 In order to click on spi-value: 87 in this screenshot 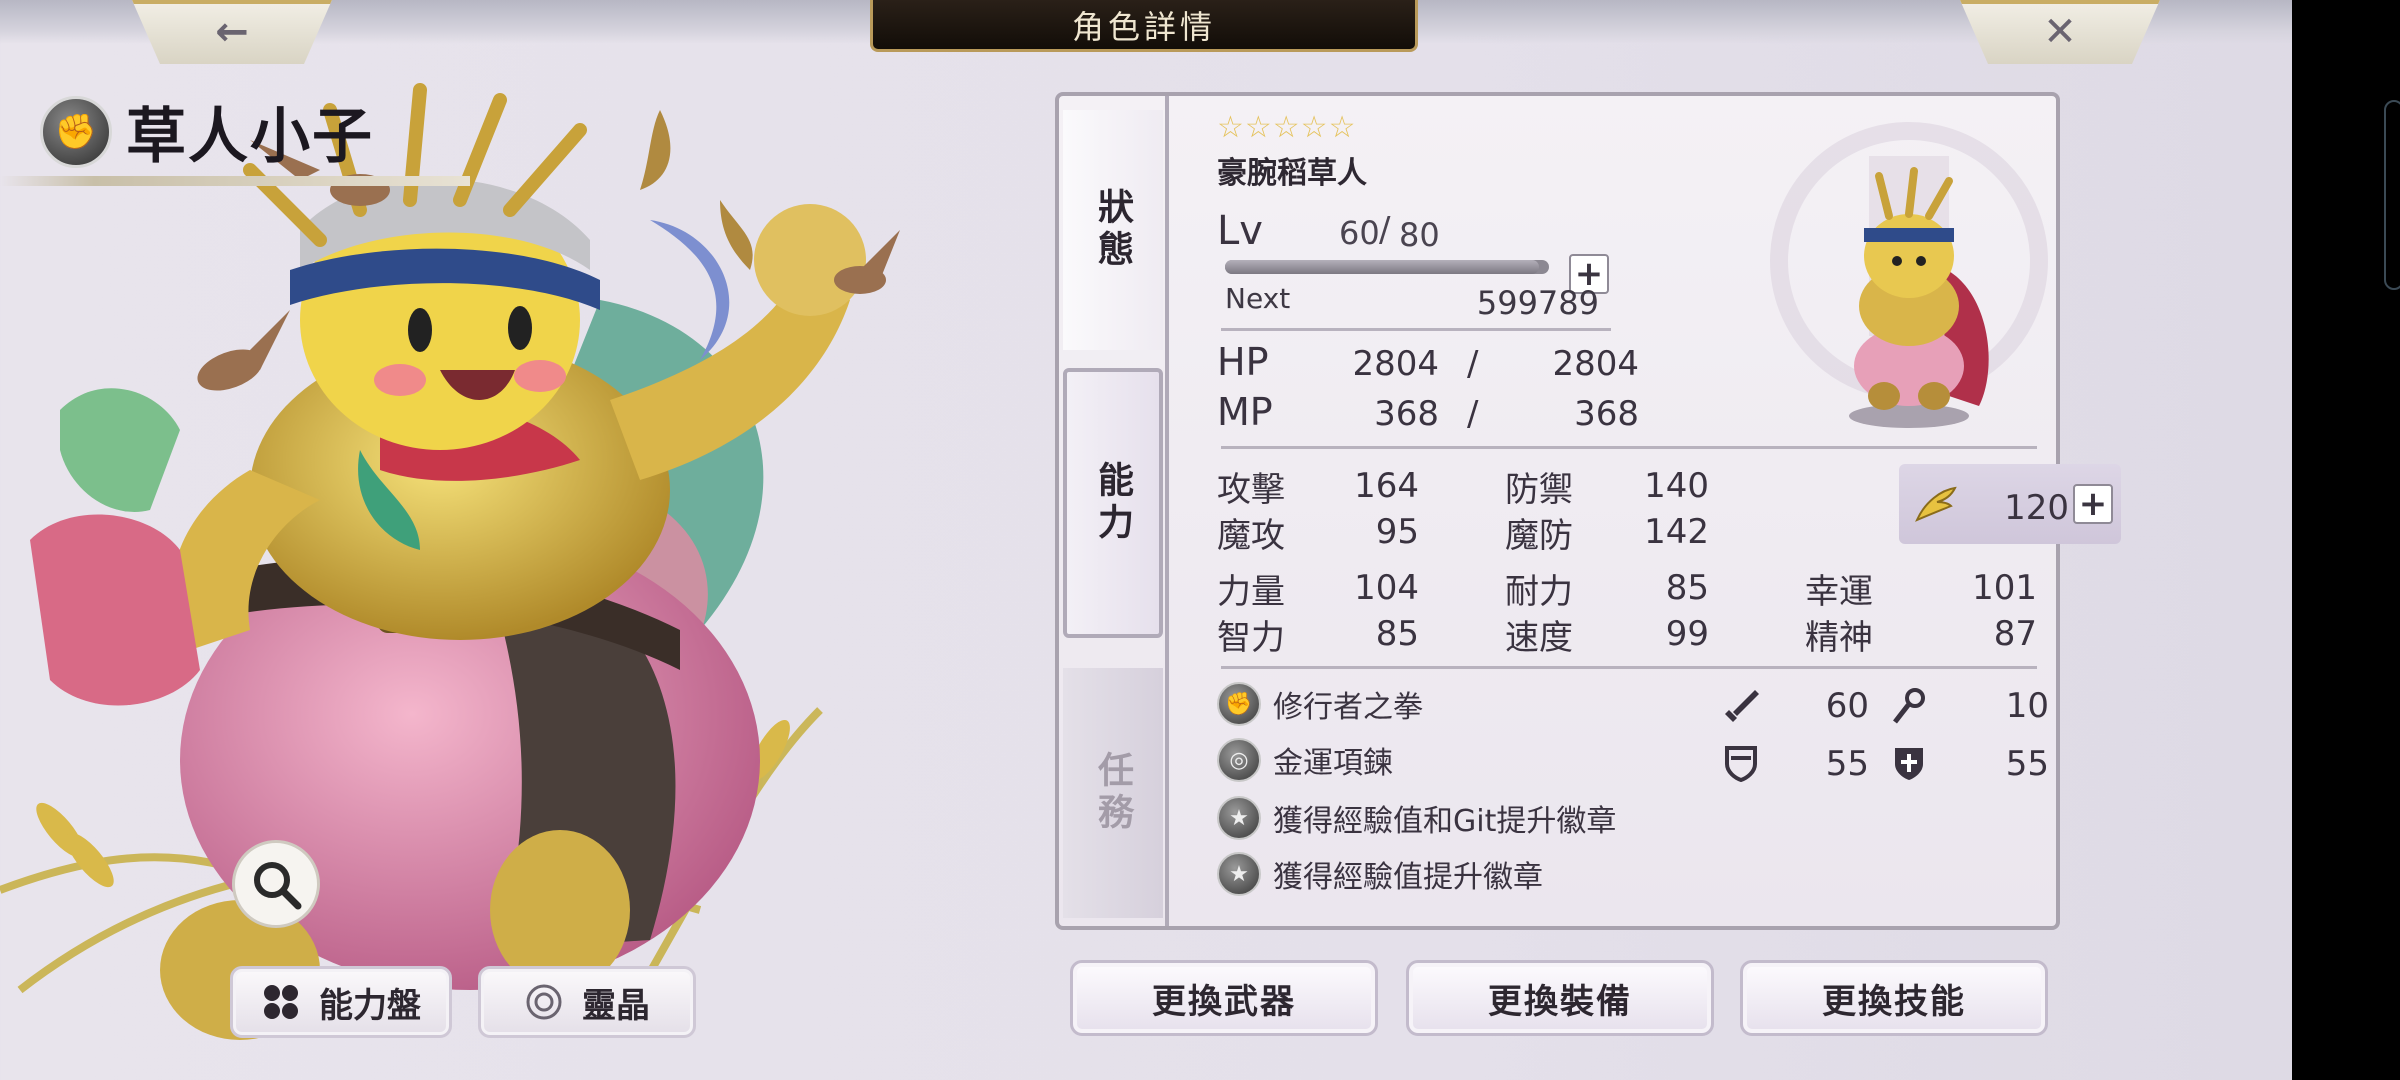, I will do `click(2015, 634)`.